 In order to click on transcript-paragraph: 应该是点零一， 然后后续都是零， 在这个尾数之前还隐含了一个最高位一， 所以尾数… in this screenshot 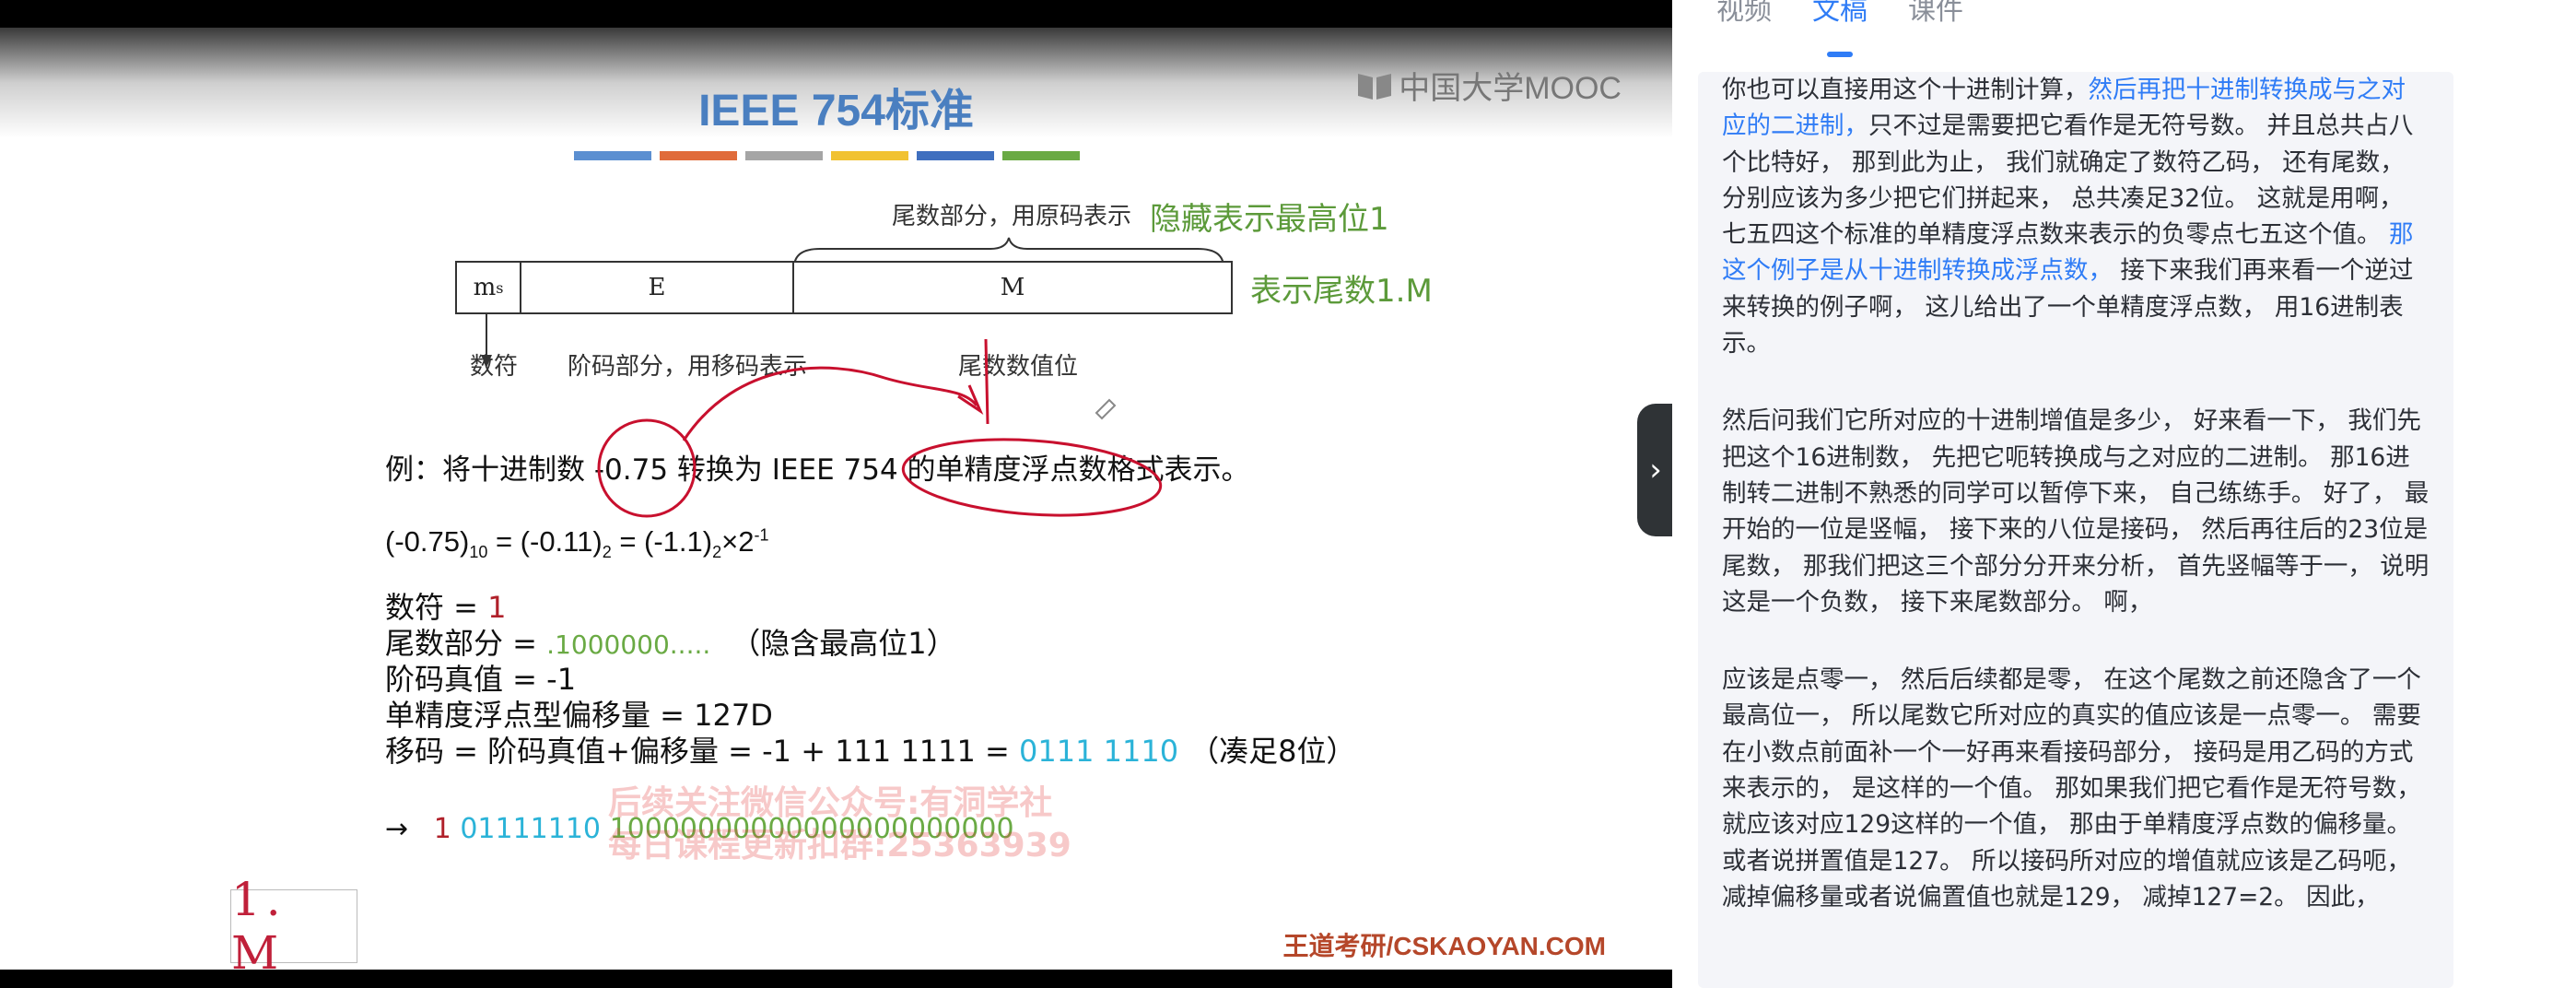, I will do `click(2076, 788)`.